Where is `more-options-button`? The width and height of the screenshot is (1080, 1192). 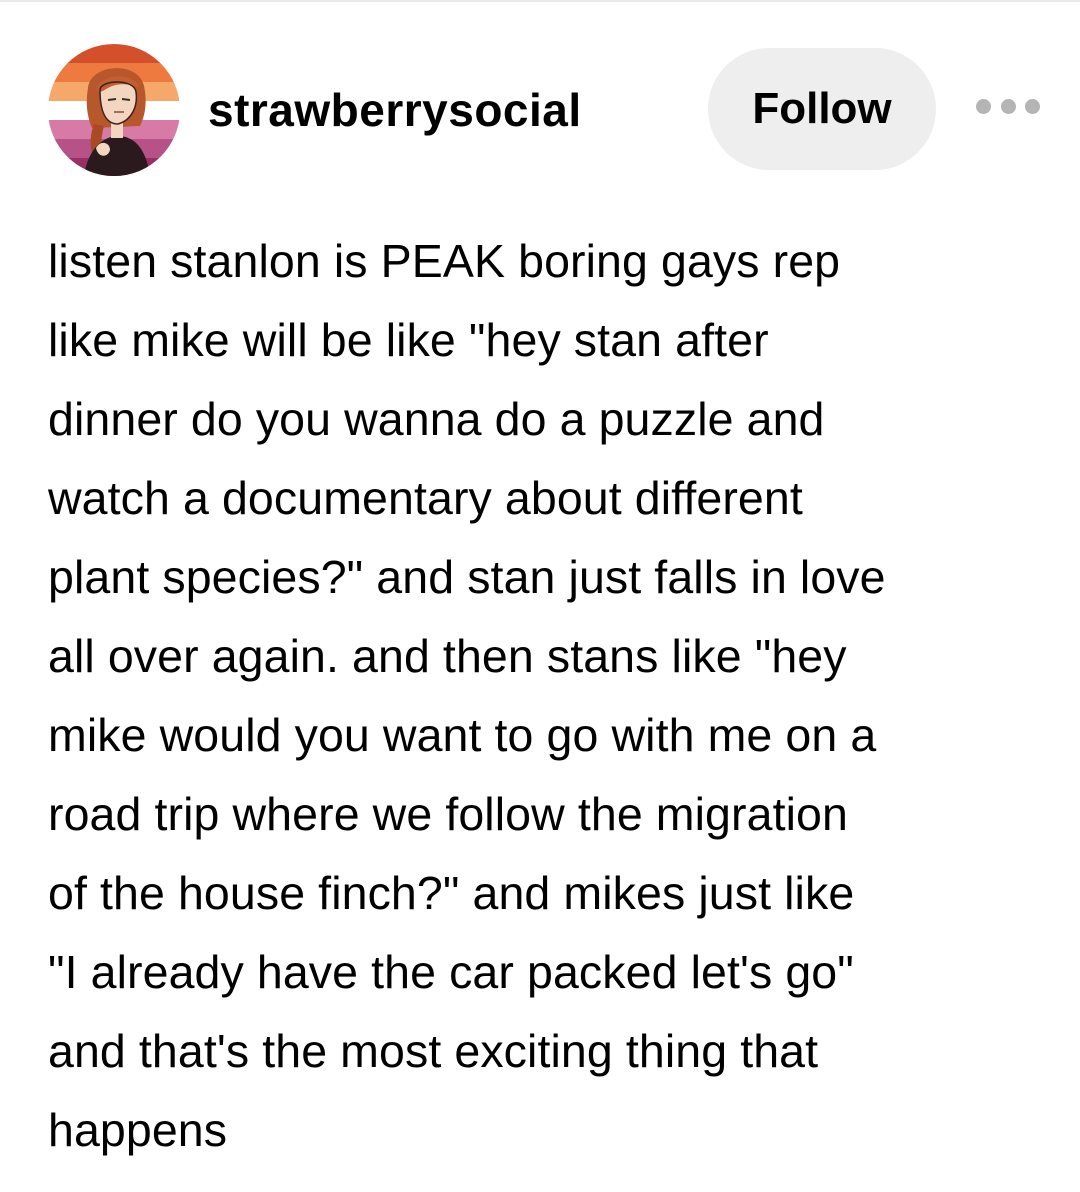
more-options-button is located at coordinates (1008, 106).